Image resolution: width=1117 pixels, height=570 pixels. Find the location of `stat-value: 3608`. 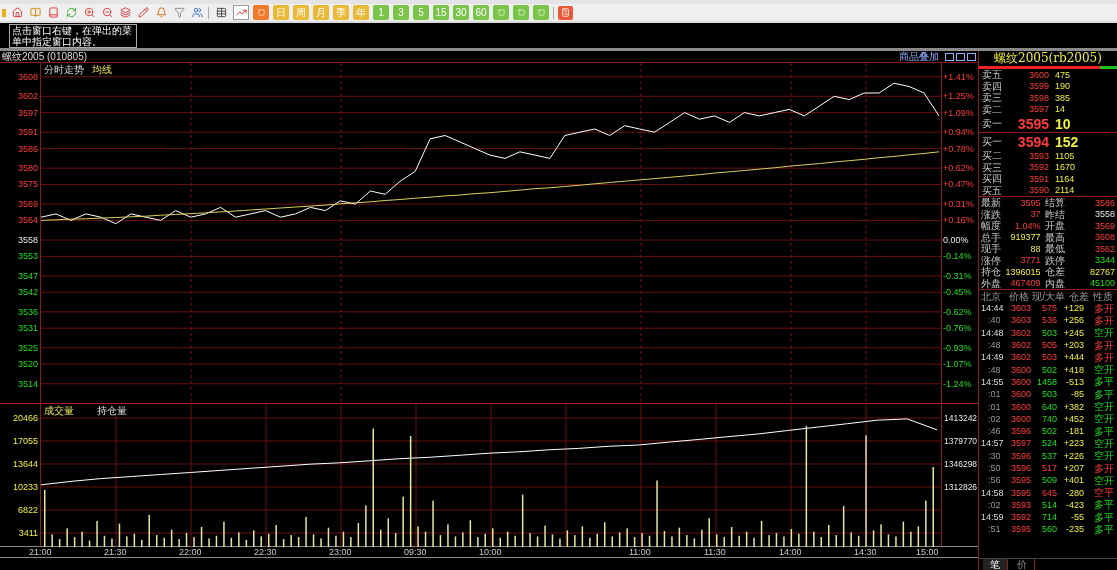

stat-value: 3608 is located at coordinates (1104, 237).